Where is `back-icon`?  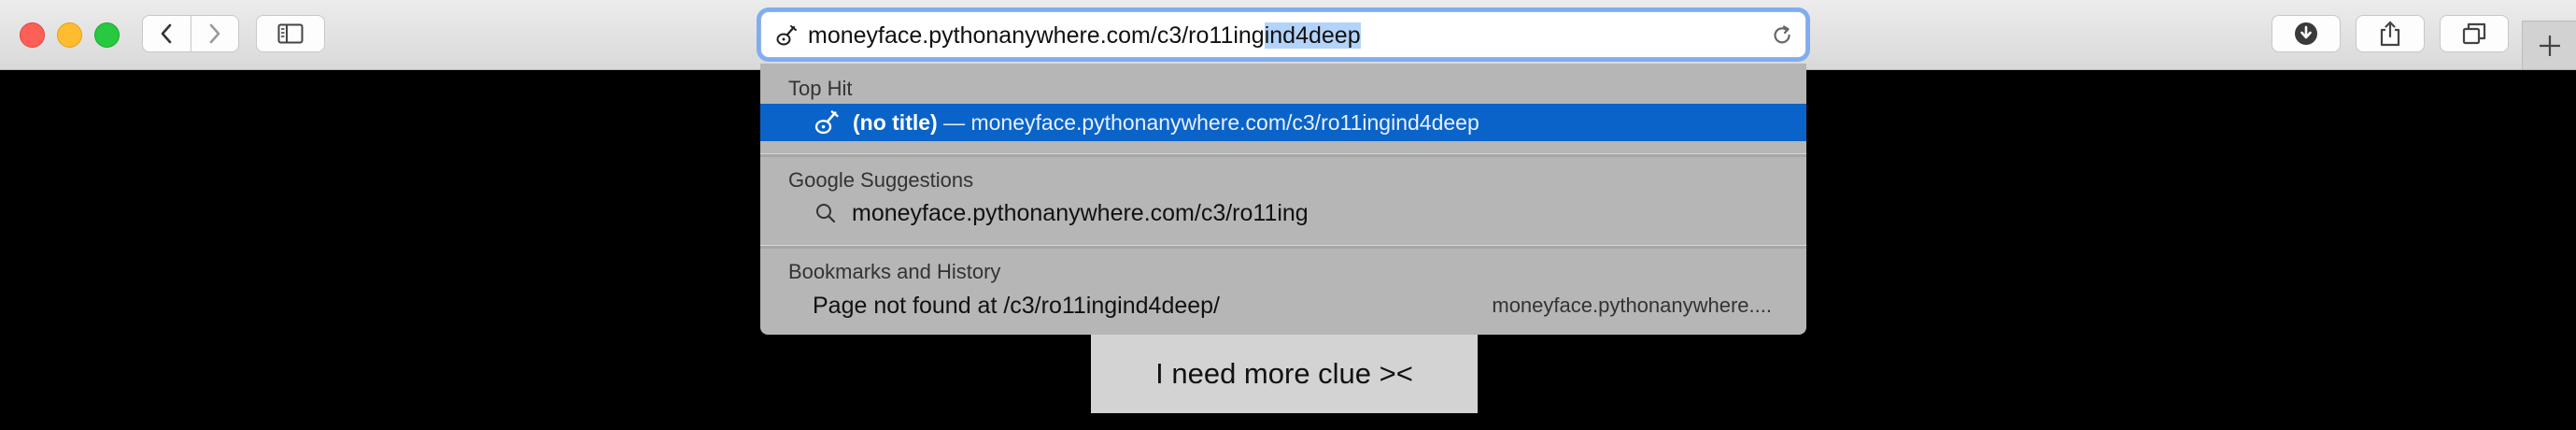 back-icon is located at coordinates (166, 33).